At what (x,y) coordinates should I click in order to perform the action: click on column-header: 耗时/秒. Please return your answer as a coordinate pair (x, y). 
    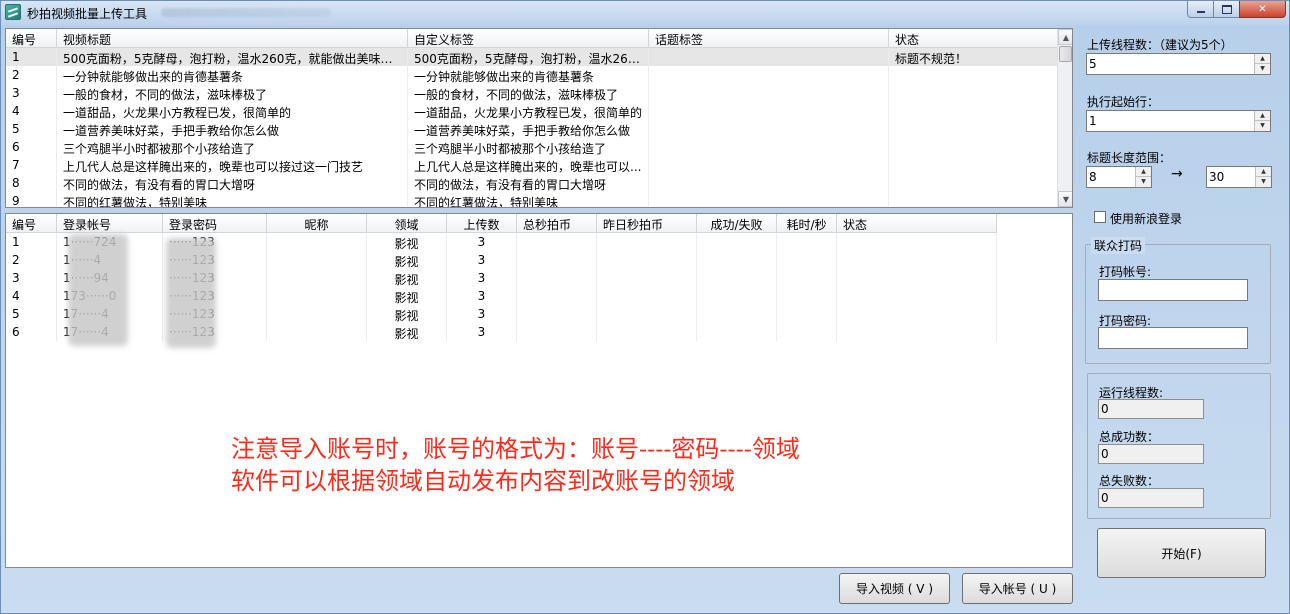
    Looking at the image, I should click on (807, 223).